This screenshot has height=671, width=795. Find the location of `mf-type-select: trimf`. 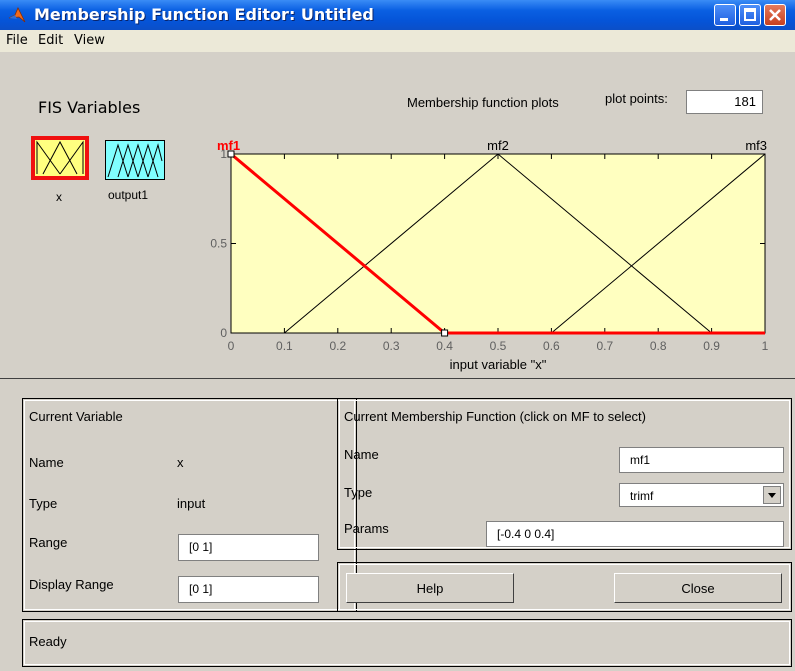

mf-type-select: trimf is located at coordinates (701, 495).